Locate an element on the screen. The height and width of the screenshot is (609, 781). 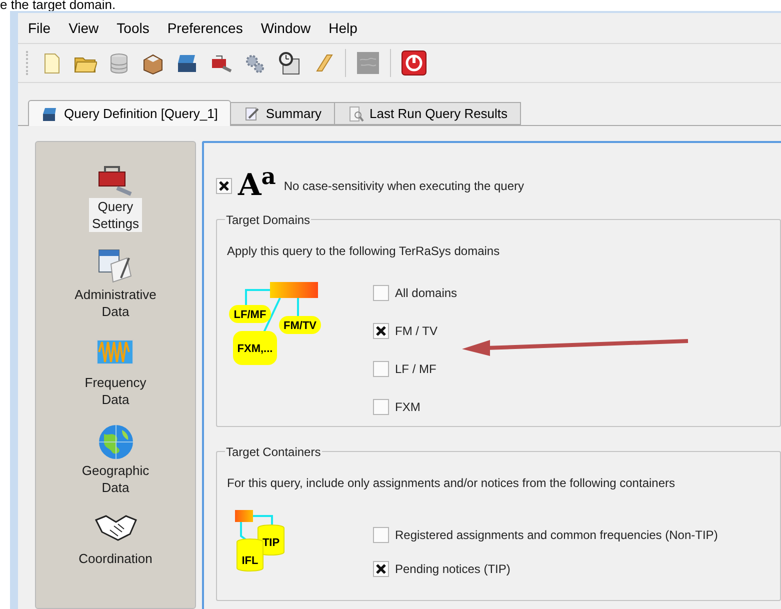
power-icon is located at coordinates (414, 63).